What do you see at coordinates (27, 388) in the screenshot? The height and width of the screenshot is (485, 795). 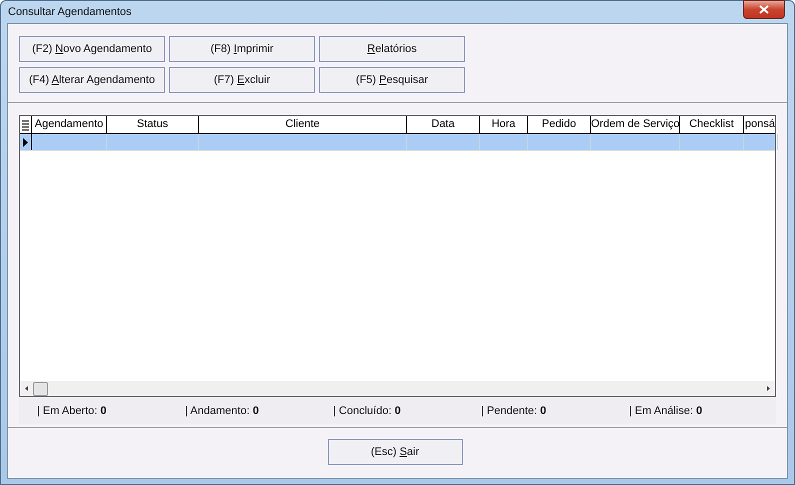 I see `scroll-left-icon` at bounding box center [27, 388].